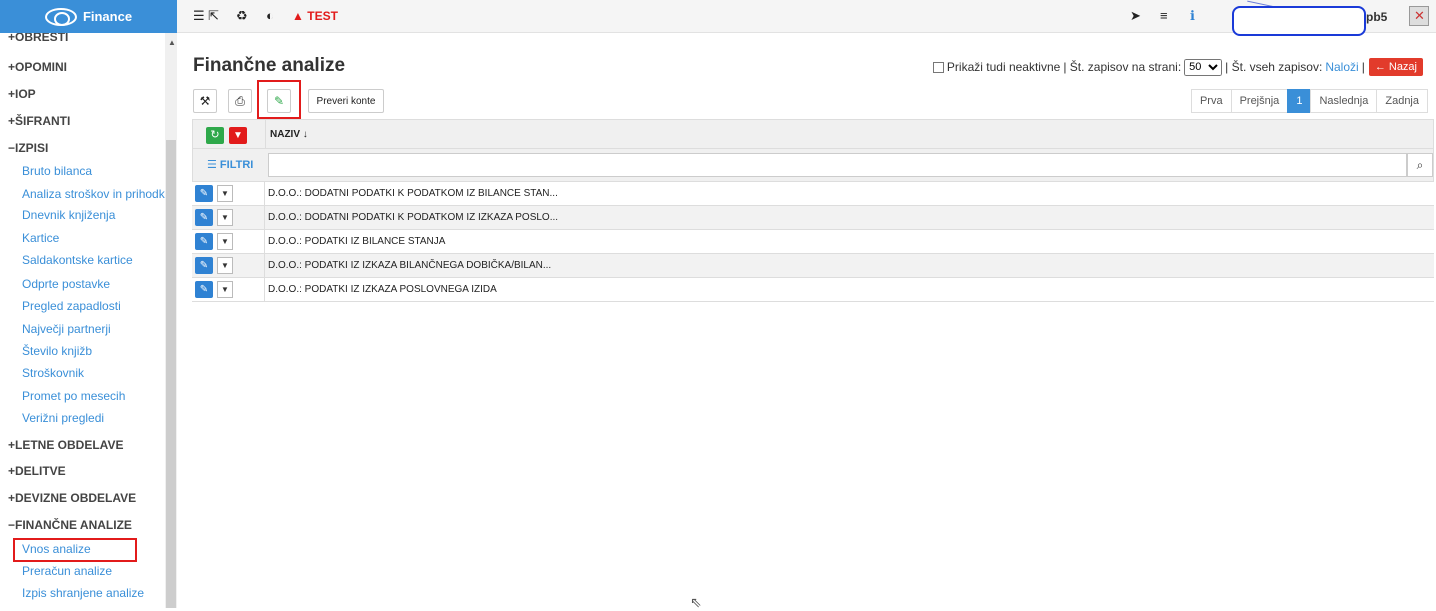  I want to click on brand: Finance, so click(88, 16).